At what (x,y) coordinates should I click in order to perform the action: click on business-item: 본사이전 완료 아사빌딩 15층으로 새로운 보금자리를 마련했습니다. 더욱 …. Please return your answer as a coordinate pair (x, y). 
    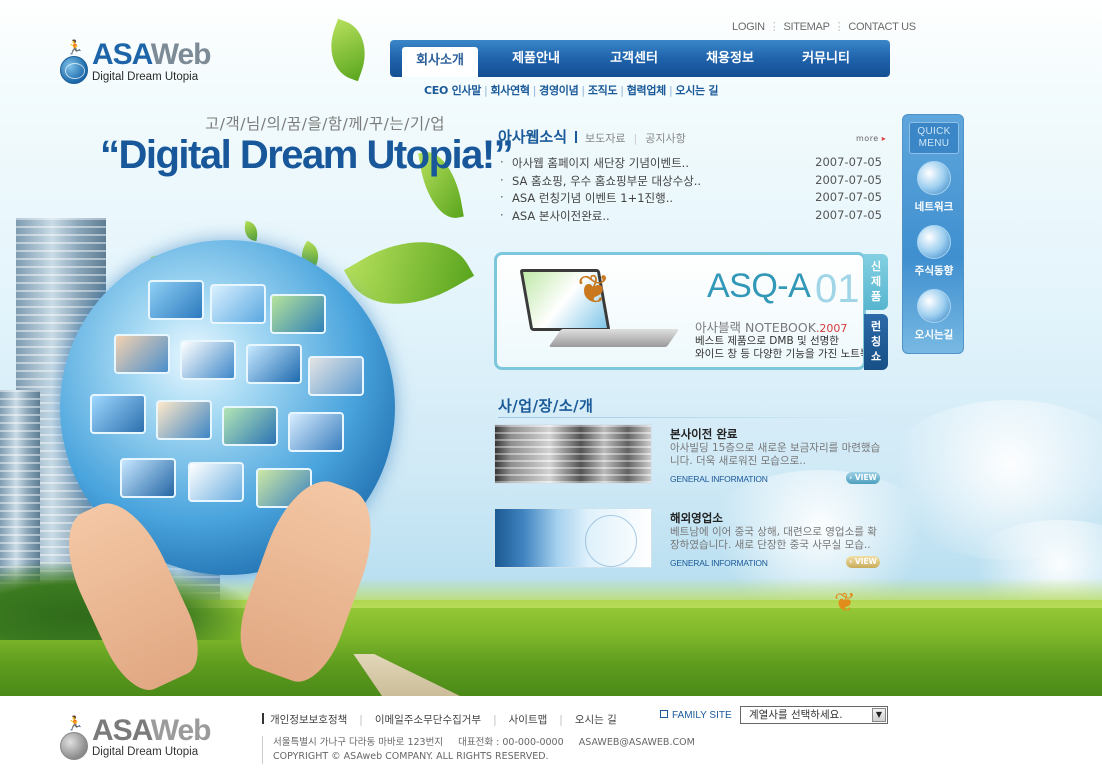
    Looking at the image, I should click on (692, 455).